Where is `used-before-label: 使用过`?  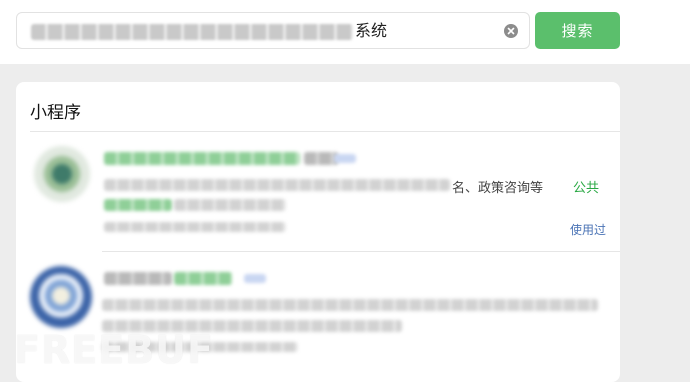
used-before-label: 使用过 is located at coordinates (588, 230).